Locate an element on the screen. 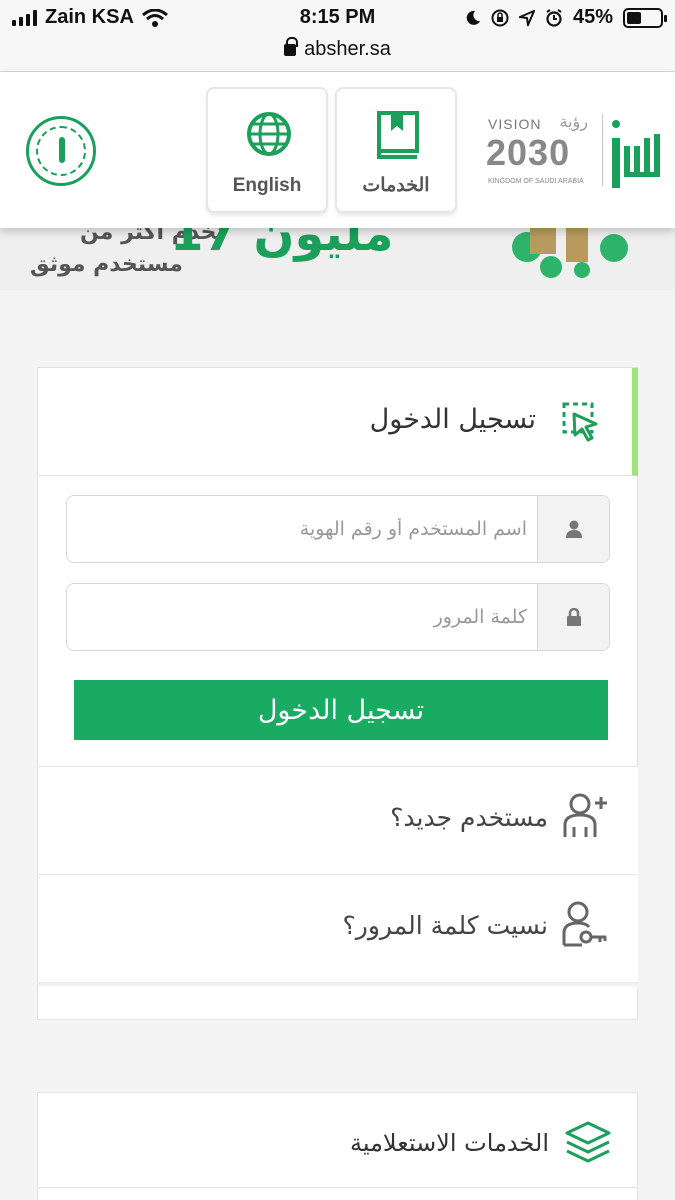  password-field is located at coordinates (338, 617).